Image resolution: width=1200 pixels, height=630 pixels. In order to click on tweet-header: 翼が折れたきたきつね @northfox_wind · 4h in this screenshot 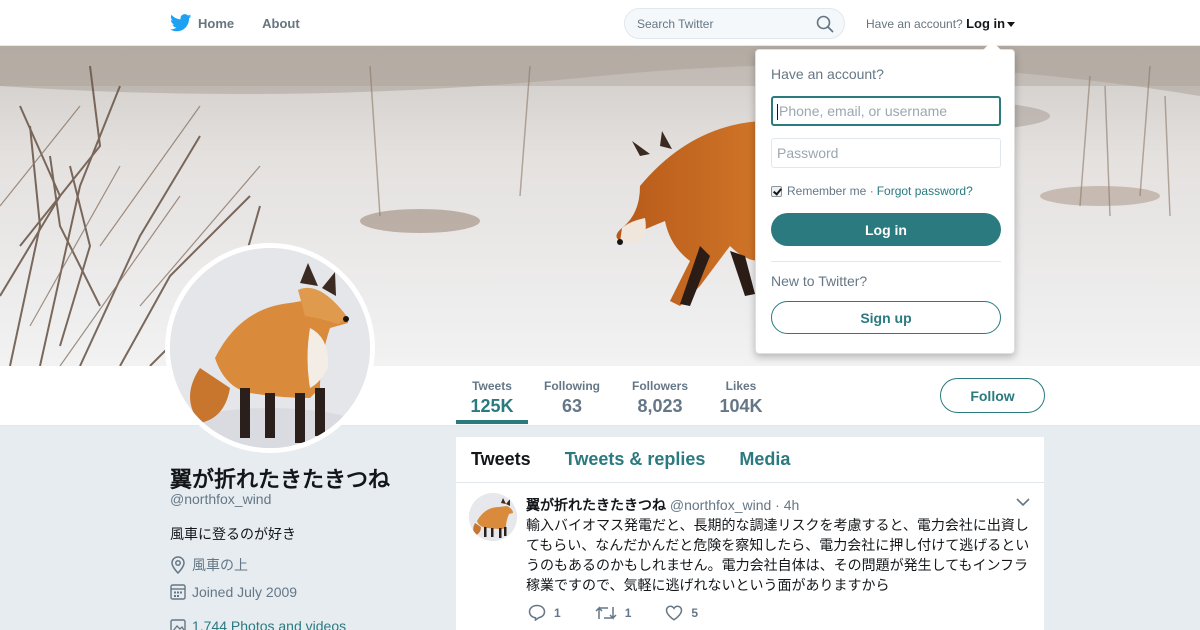, I will do `click(662, 505)`.